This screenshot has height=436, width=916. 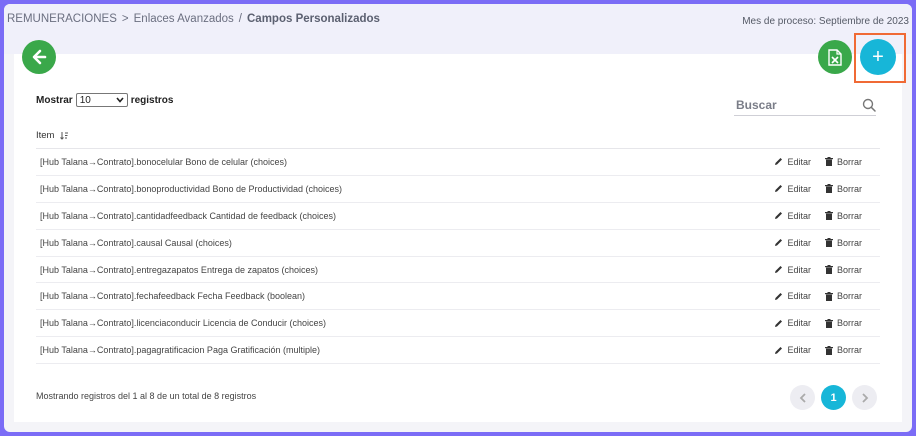 I want to click on page-button-current: 1, so click(x=833, y=397).